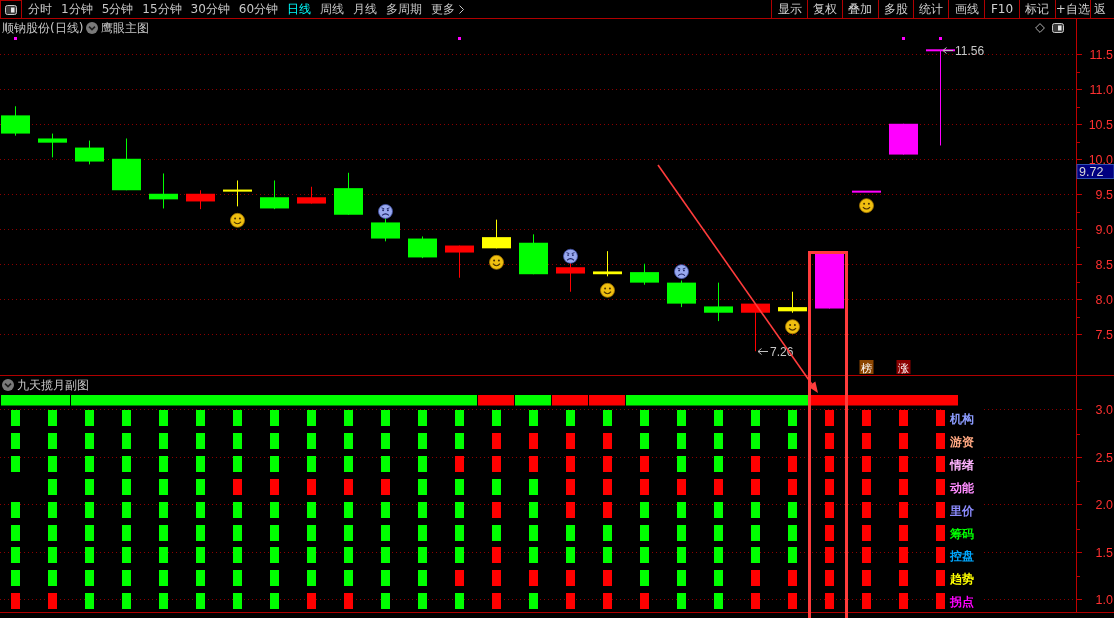  I want to click on period-tab: 日线, so click(299, 9).